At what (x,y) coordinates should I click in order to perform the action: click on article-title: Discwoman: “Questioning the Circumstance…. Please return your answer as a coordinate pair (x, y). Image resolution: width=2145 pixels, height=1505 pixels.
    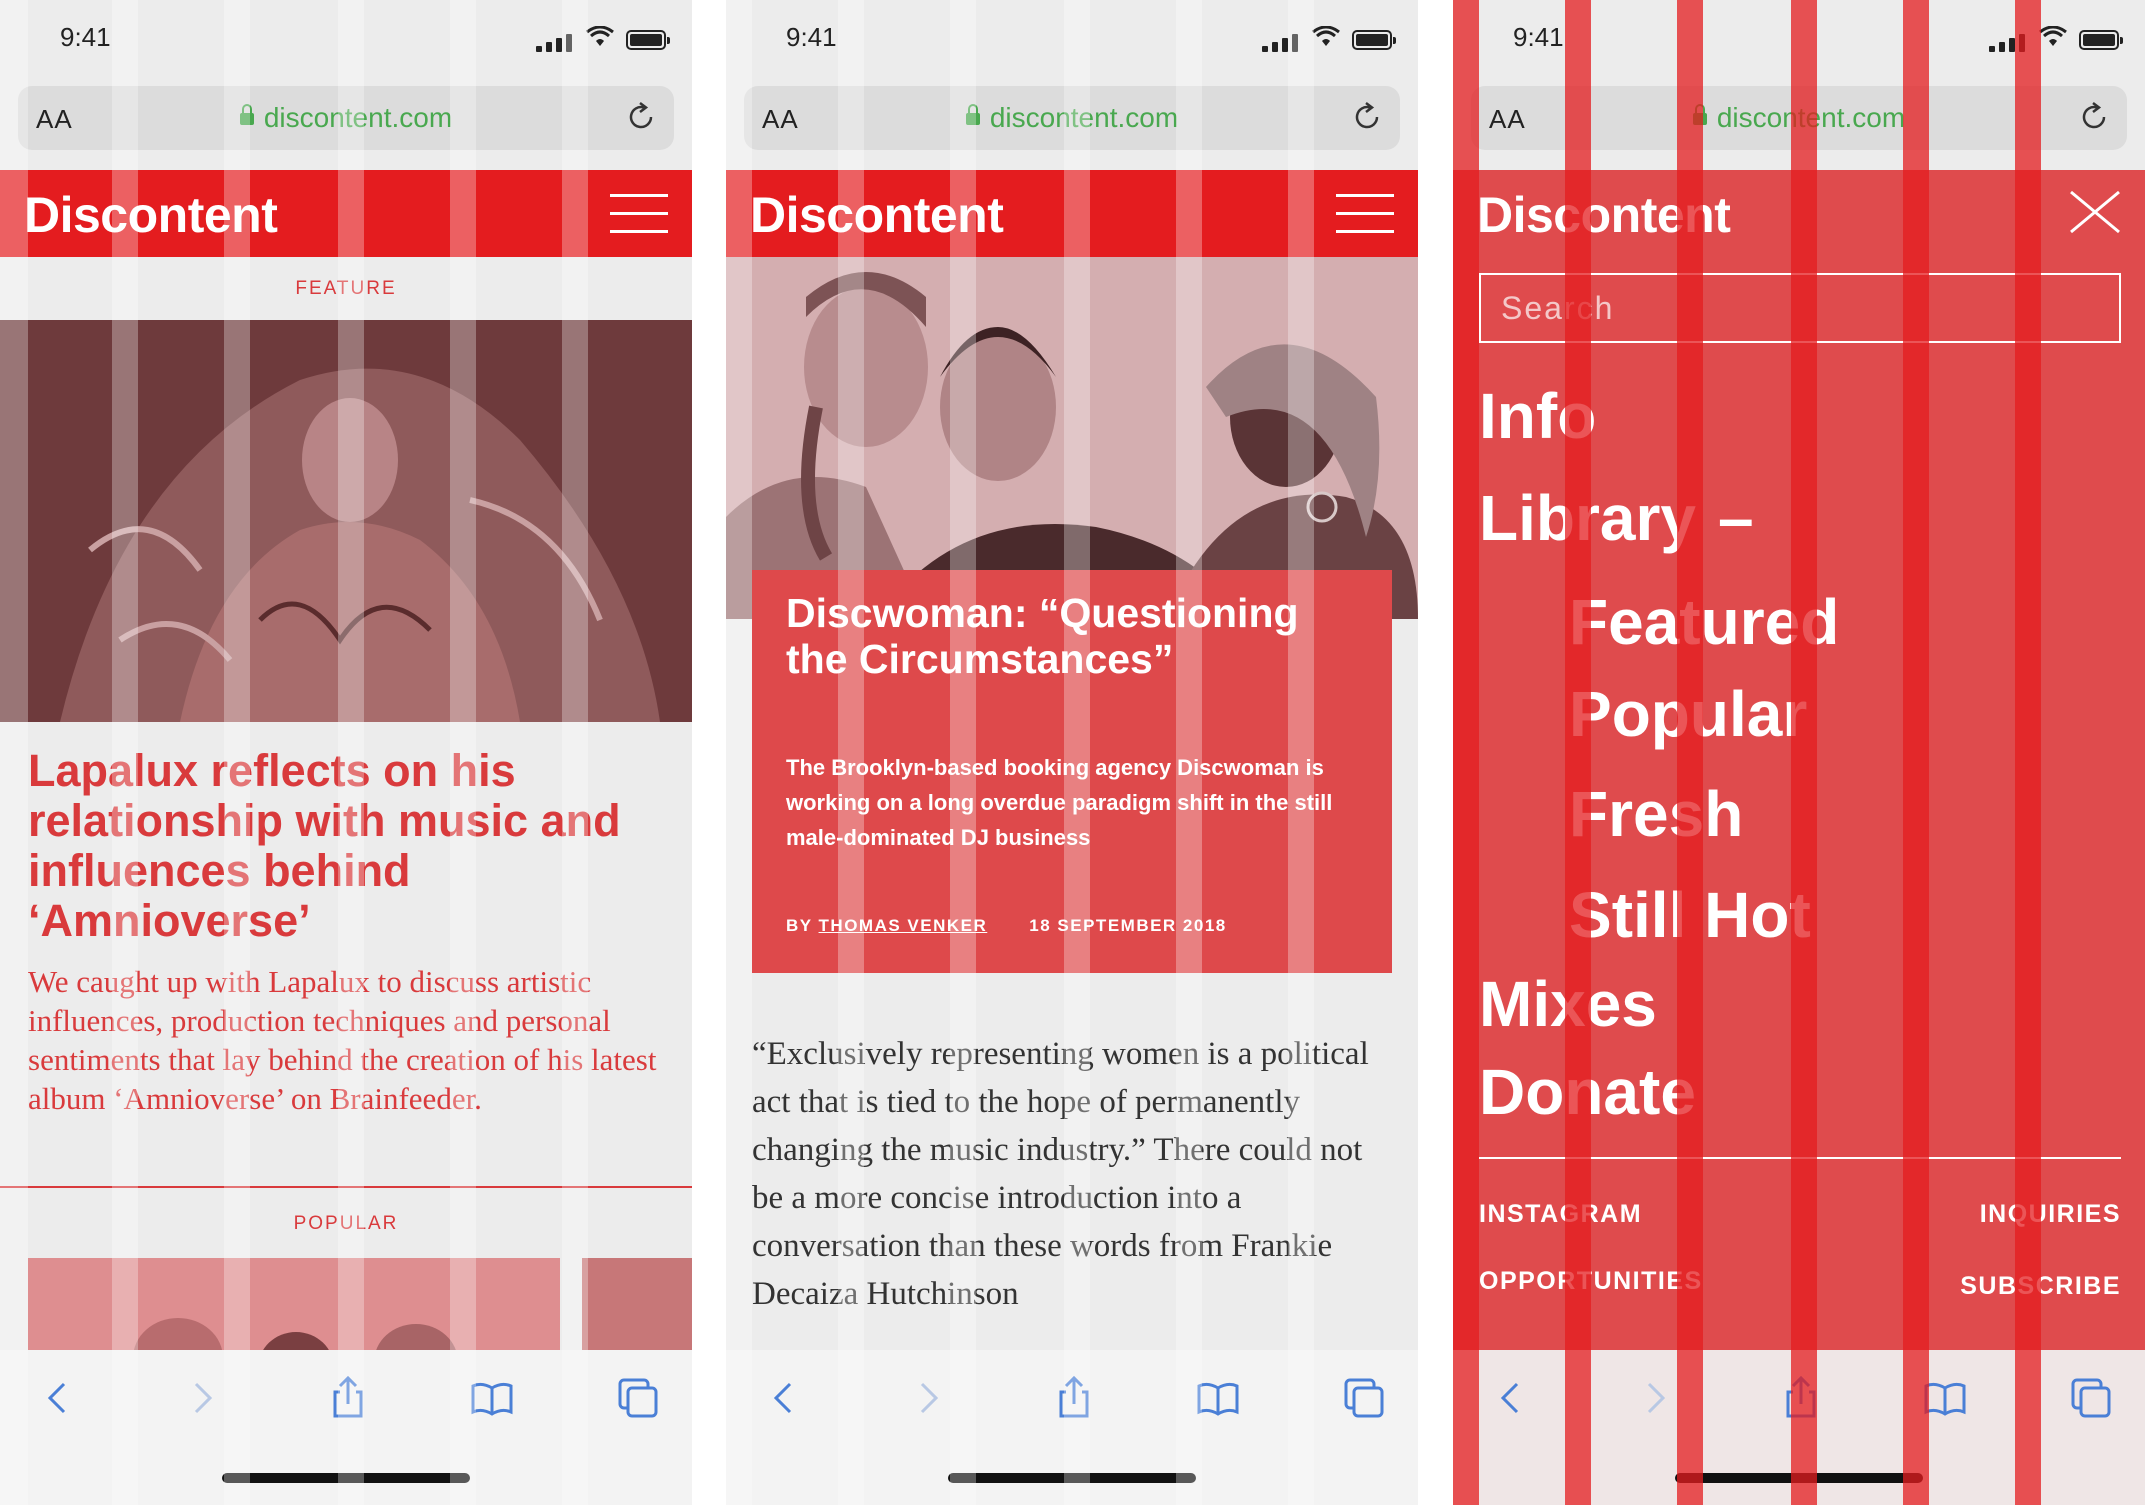
    Looking at the image, I should click on (1042, 636).